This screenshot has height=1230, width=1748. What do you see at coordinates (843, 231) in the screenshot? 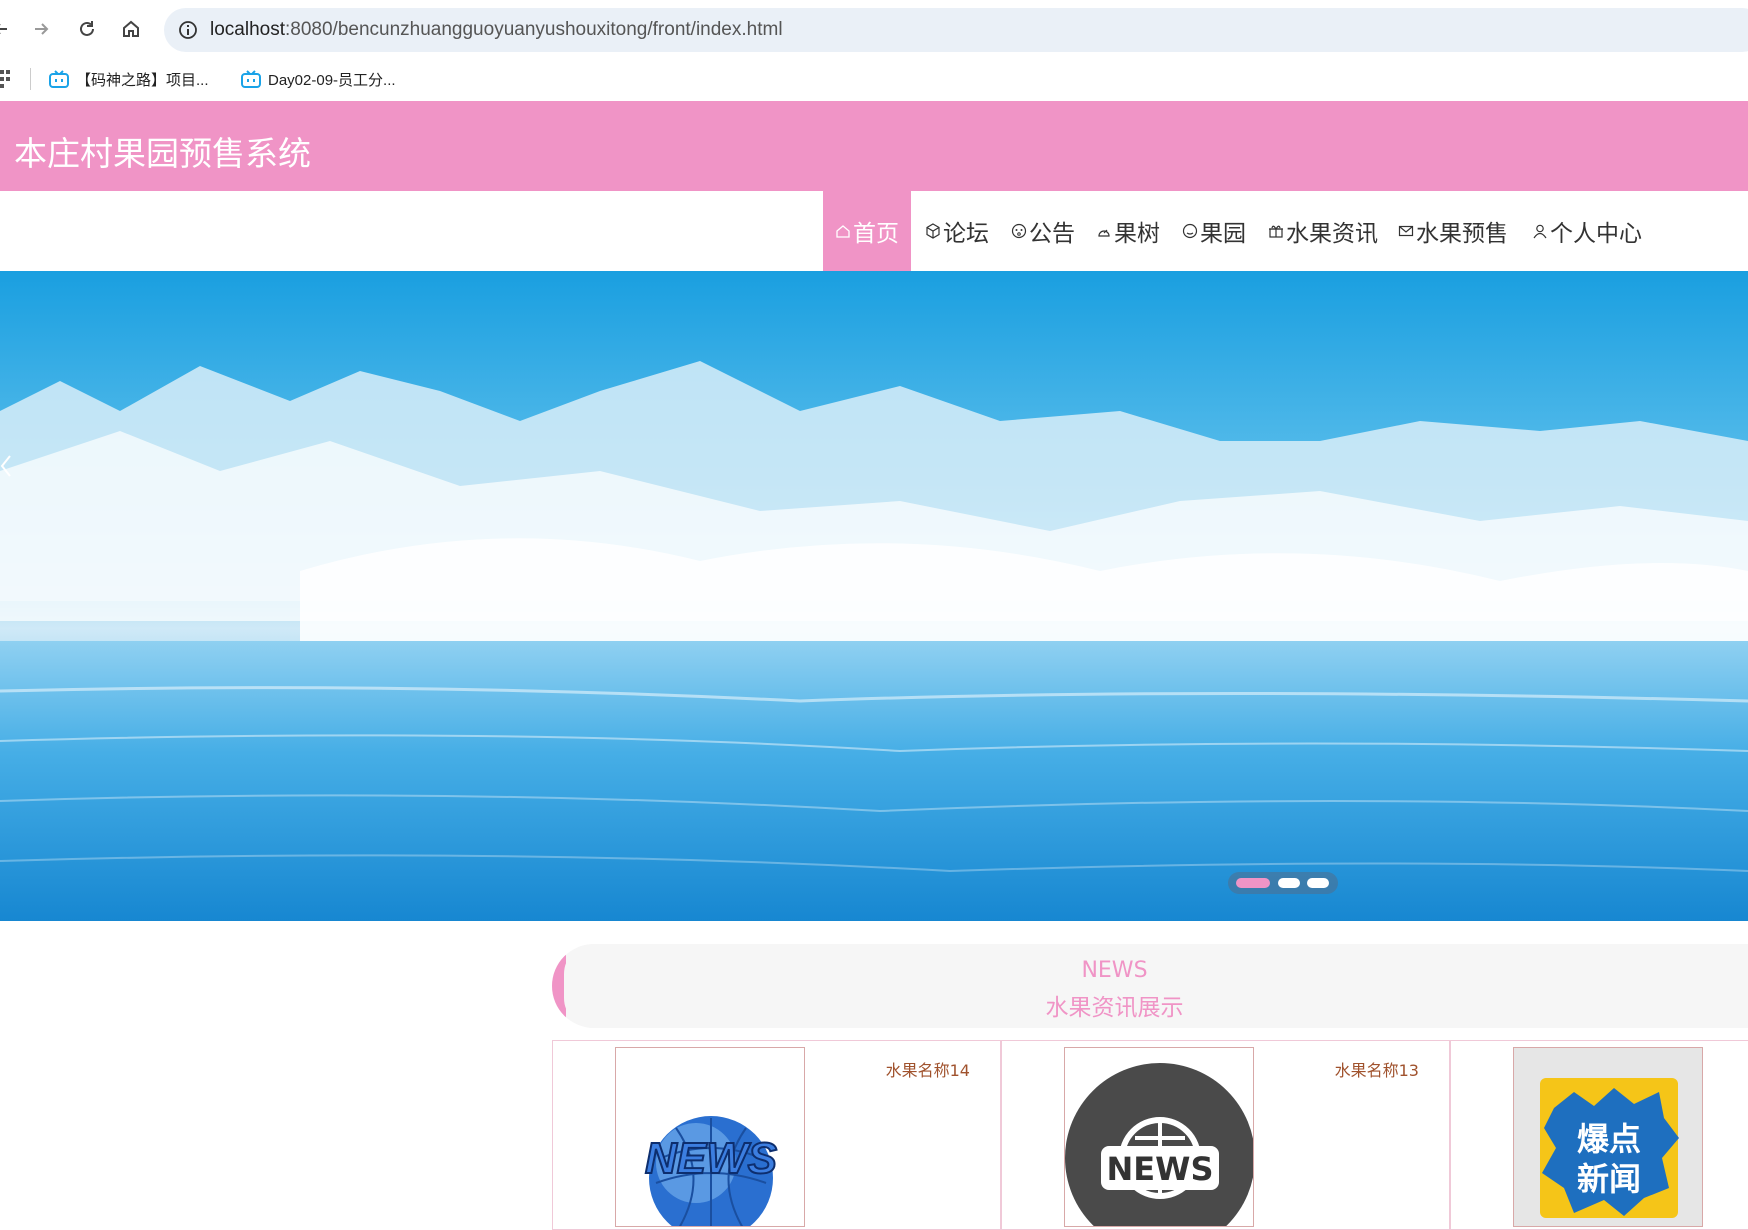
I see `home-icon` at bounding box center [843, 231].